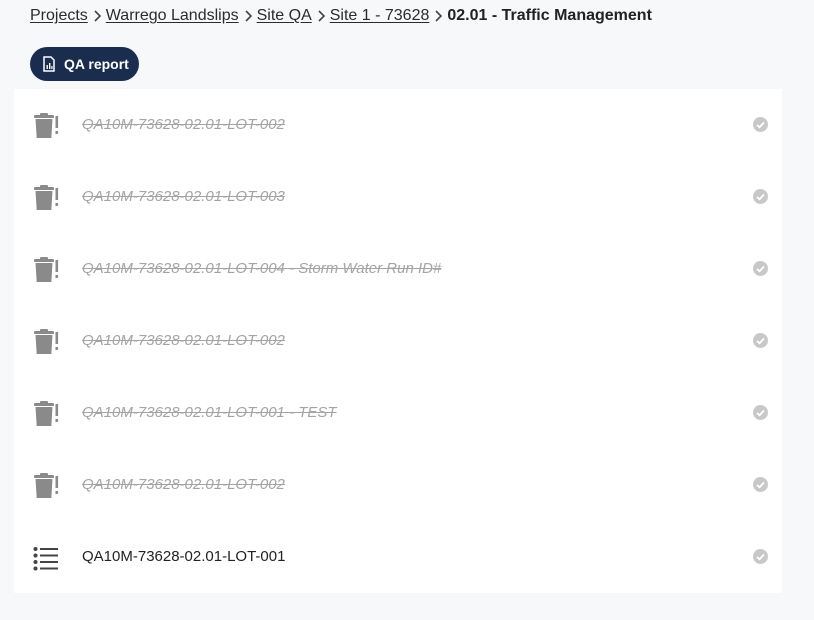 The image size is (814, 620). I want to click on list-icon, so click(46, 558).